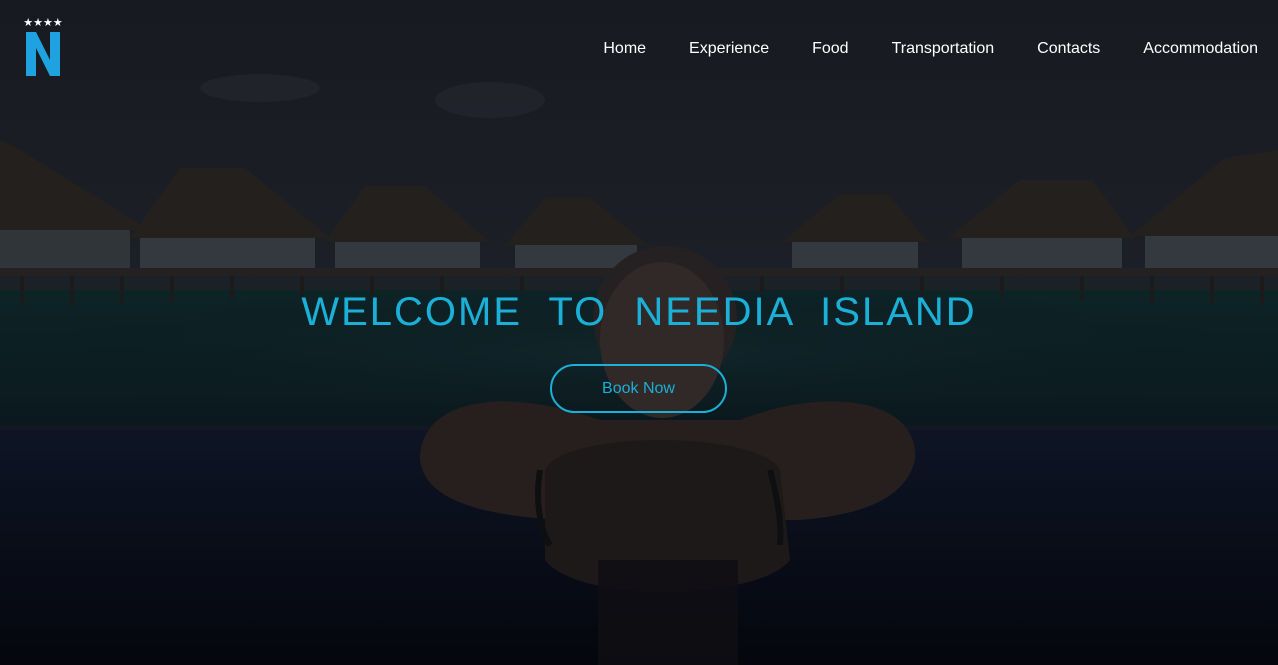 The height and width of the screenshot is (665, 1278). What do you see at coordinates (638, 388) in the screenshot?
I see `book-now-button: Book Now` at bounding box center [638, 388].